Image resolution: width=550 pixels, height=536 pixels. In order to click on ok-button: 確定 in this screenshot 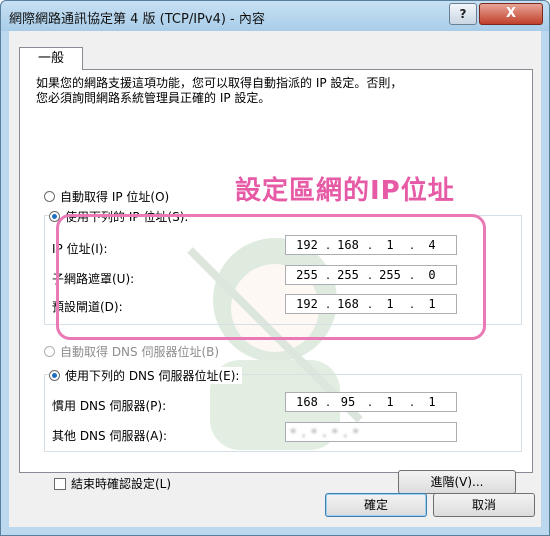, I will do `click(376, 505)`.